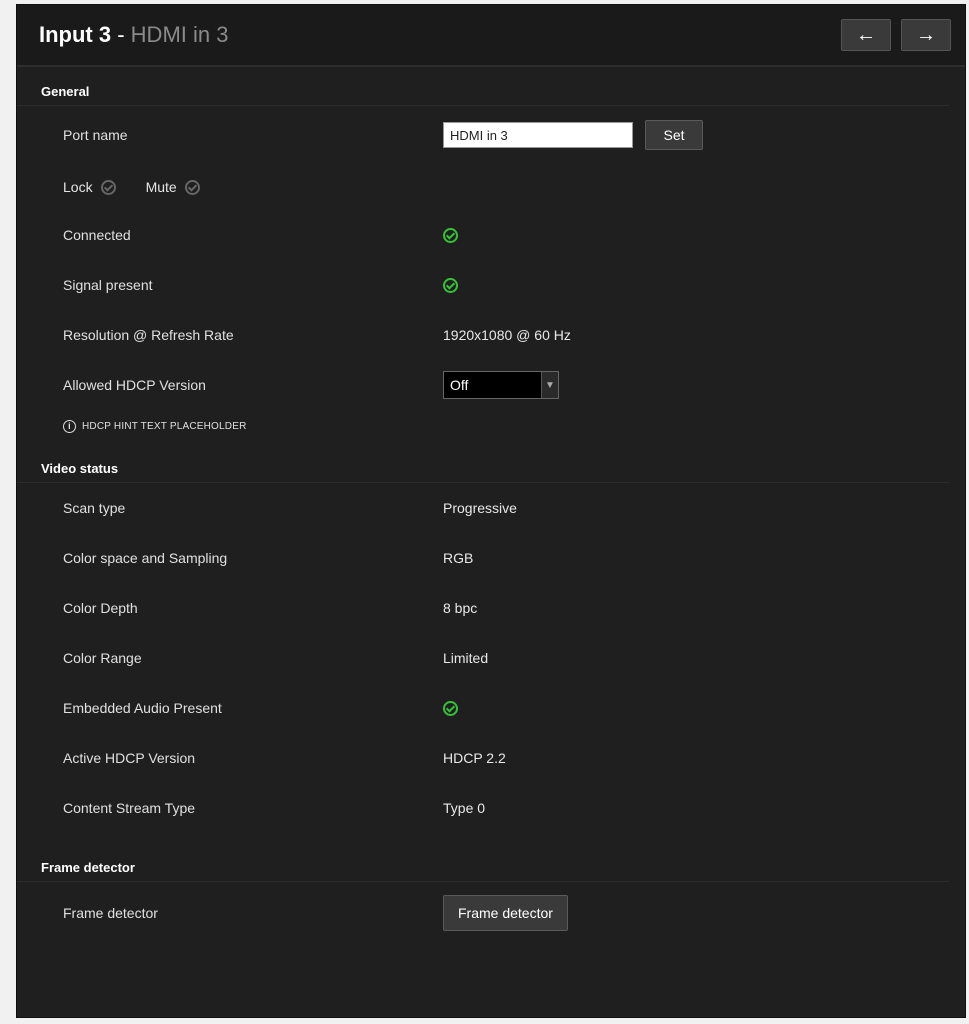  Describe the element at coordinates (142, 708) in the screenshot. I see `embedded-audio-label: Embedded Audio Present` at that location.